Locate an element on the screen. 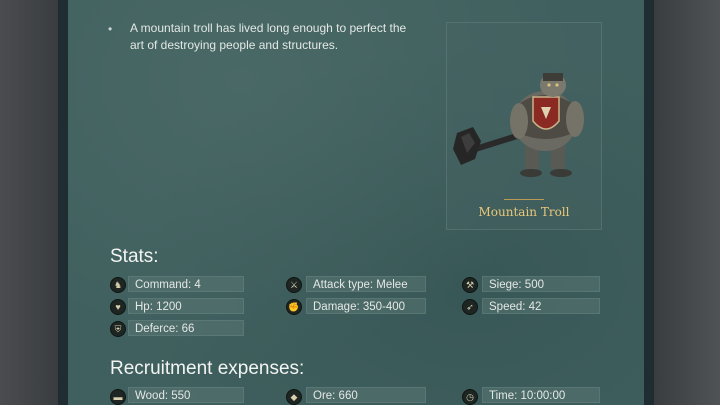 This screenshot has height=405, width=720. unit-portrait-card: Mountain Troll is located at coordinates (524, 126).